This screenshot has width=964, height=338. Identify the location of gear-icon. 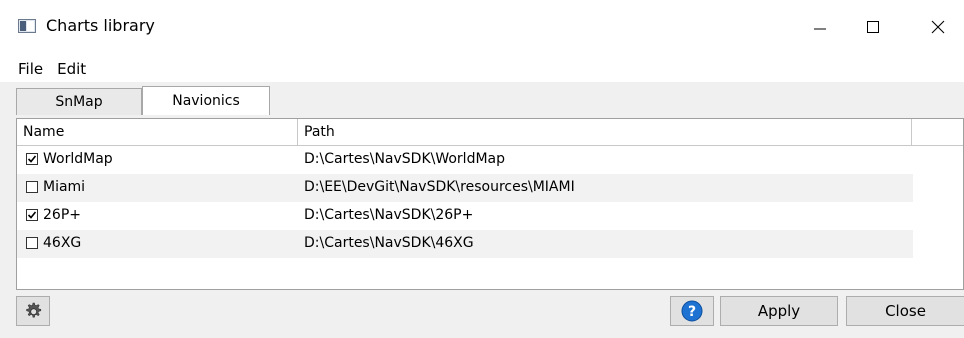
(34, 310).